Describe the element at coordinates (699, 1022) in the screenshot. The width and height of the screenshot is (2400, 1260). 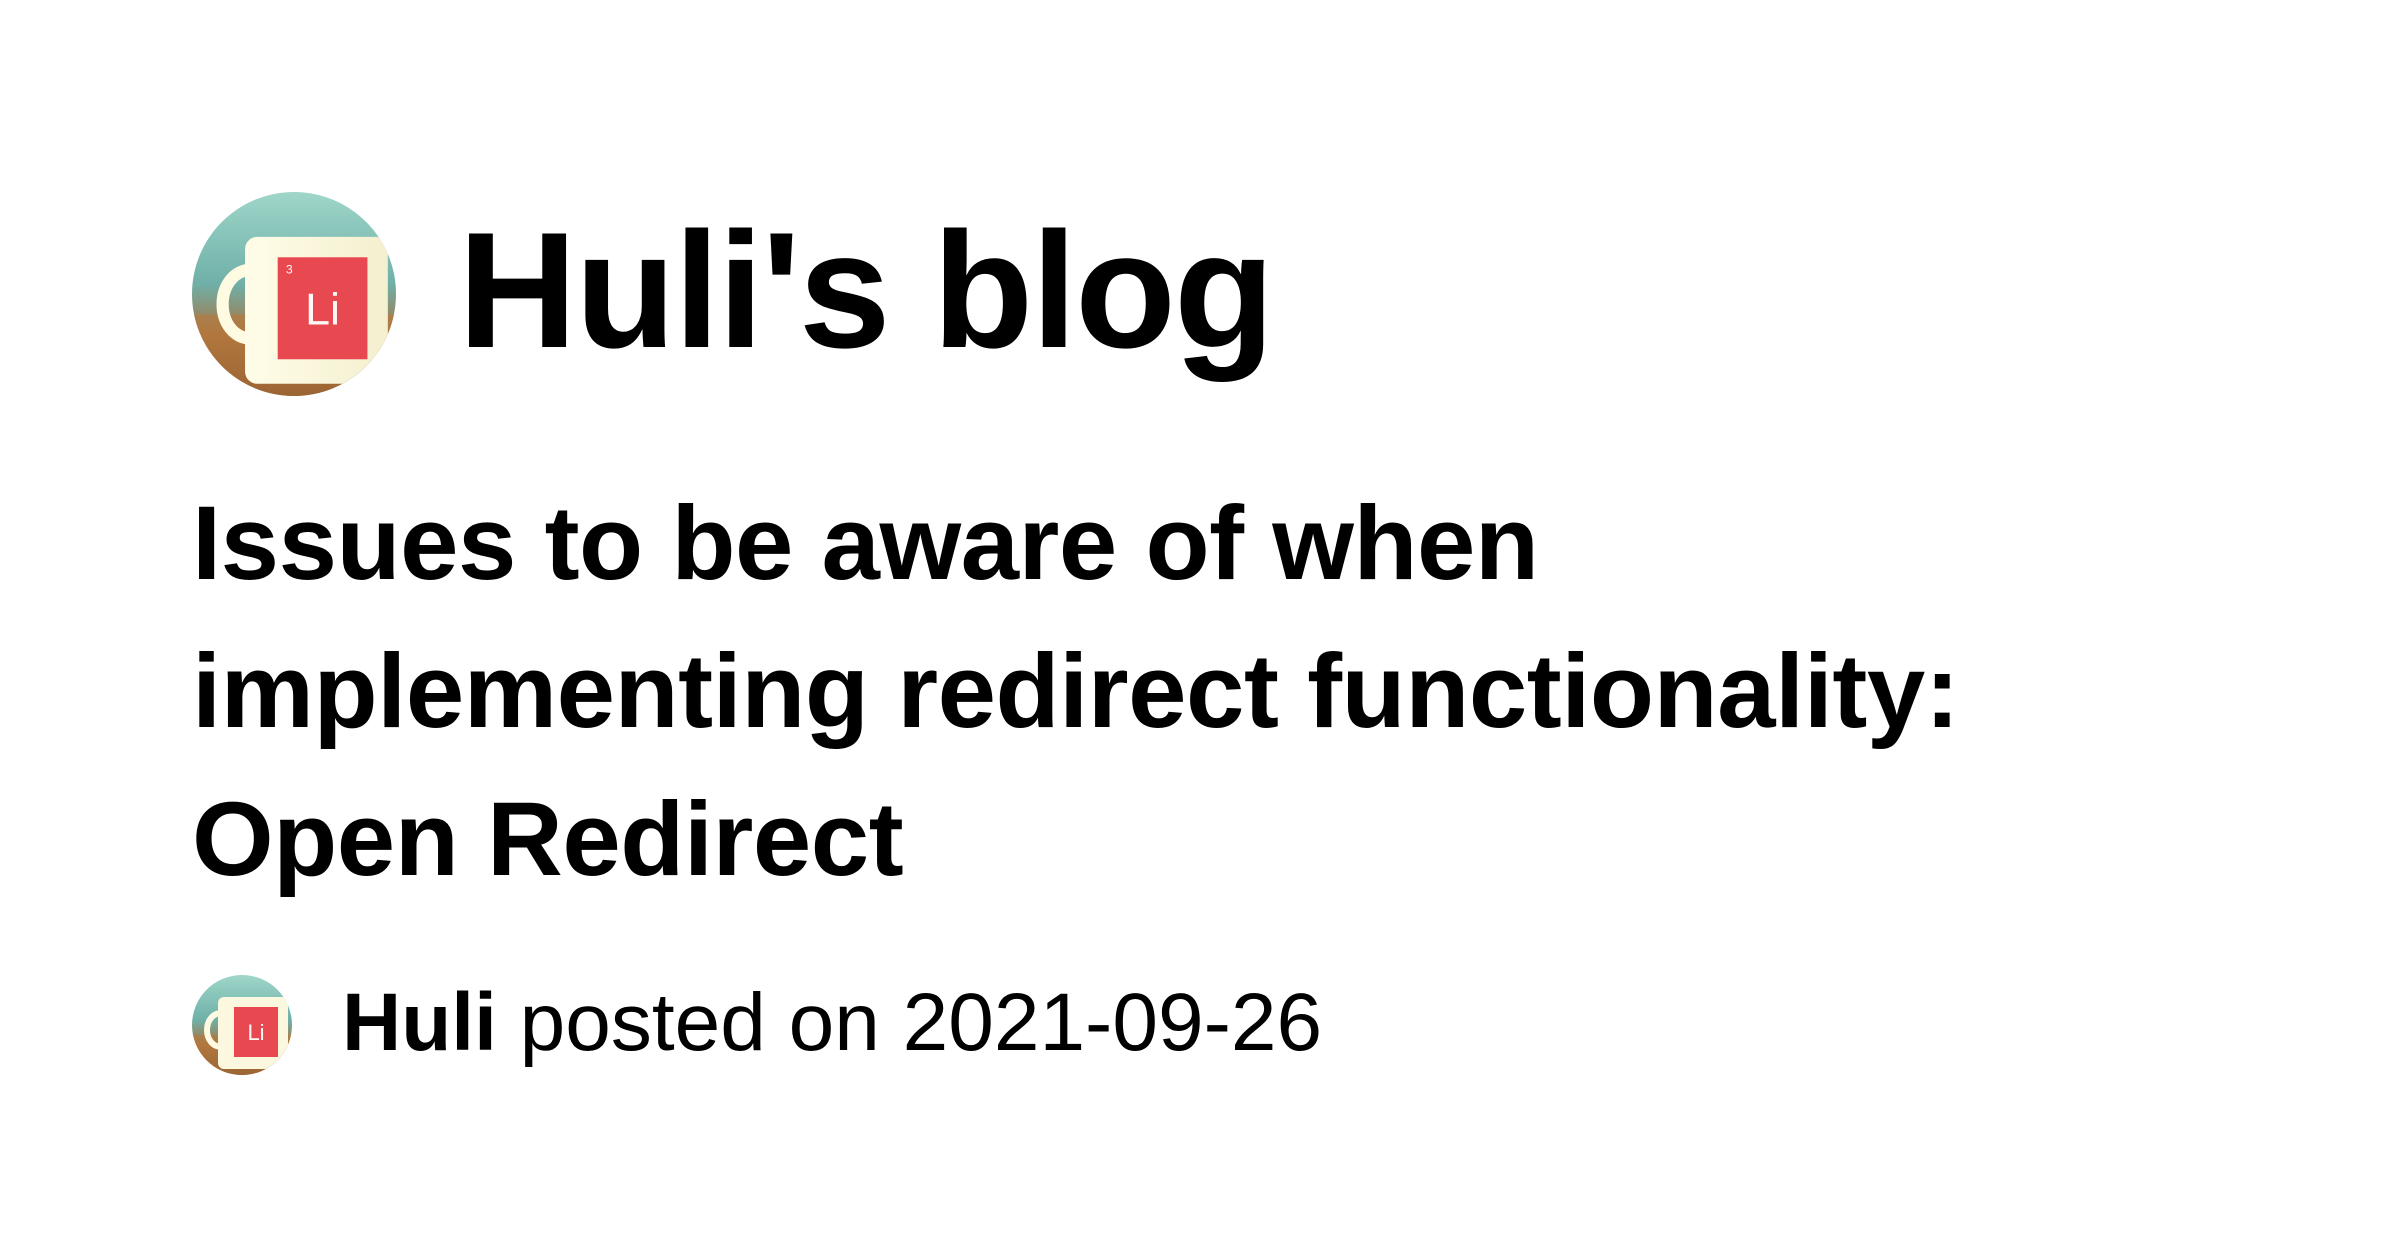
I see `posted-on-label: posted on` at that location.